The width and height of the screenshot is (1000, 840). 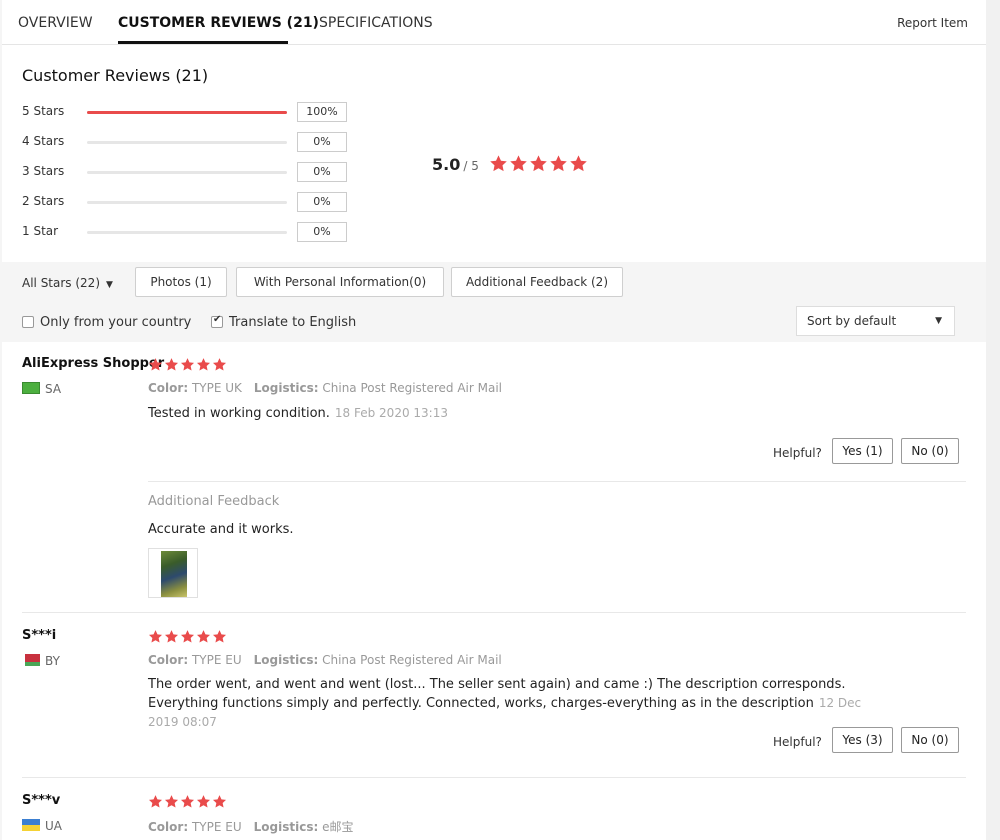 I want to click on flag-sa-icon, so click(x=31, y=388).